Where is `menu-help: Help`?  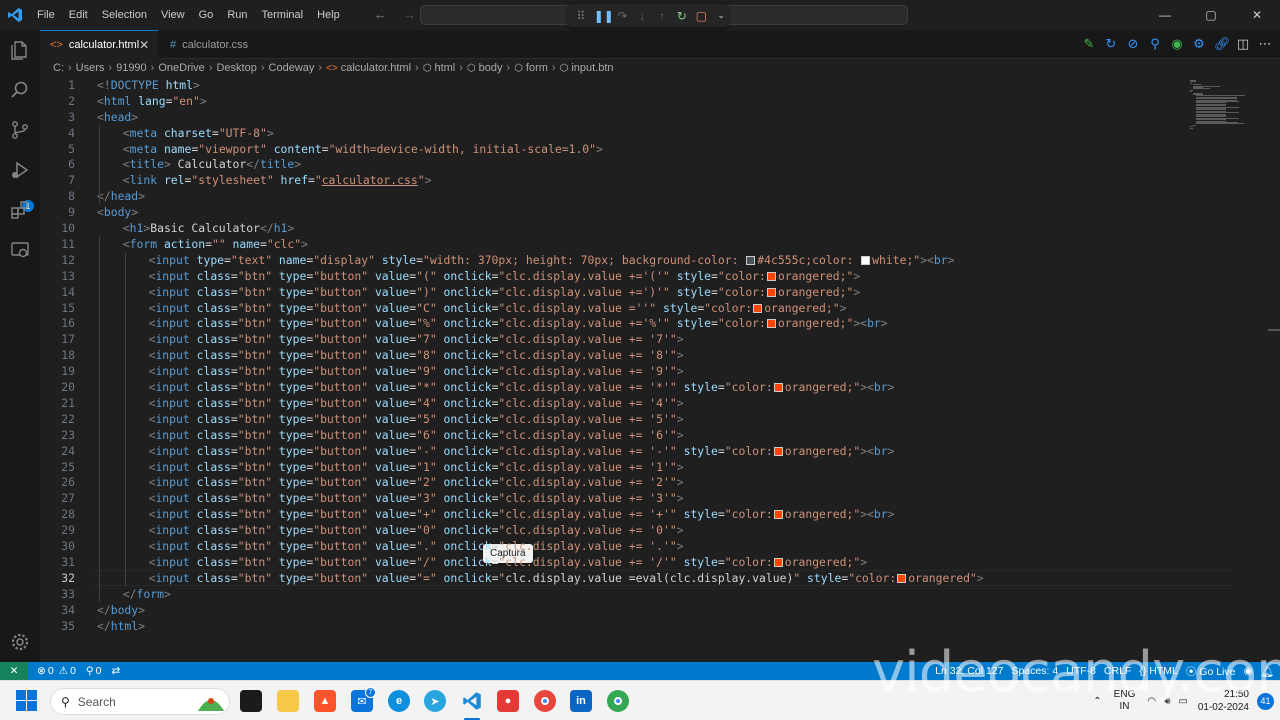 menu-help: Help is located at coordinates (328, 15).